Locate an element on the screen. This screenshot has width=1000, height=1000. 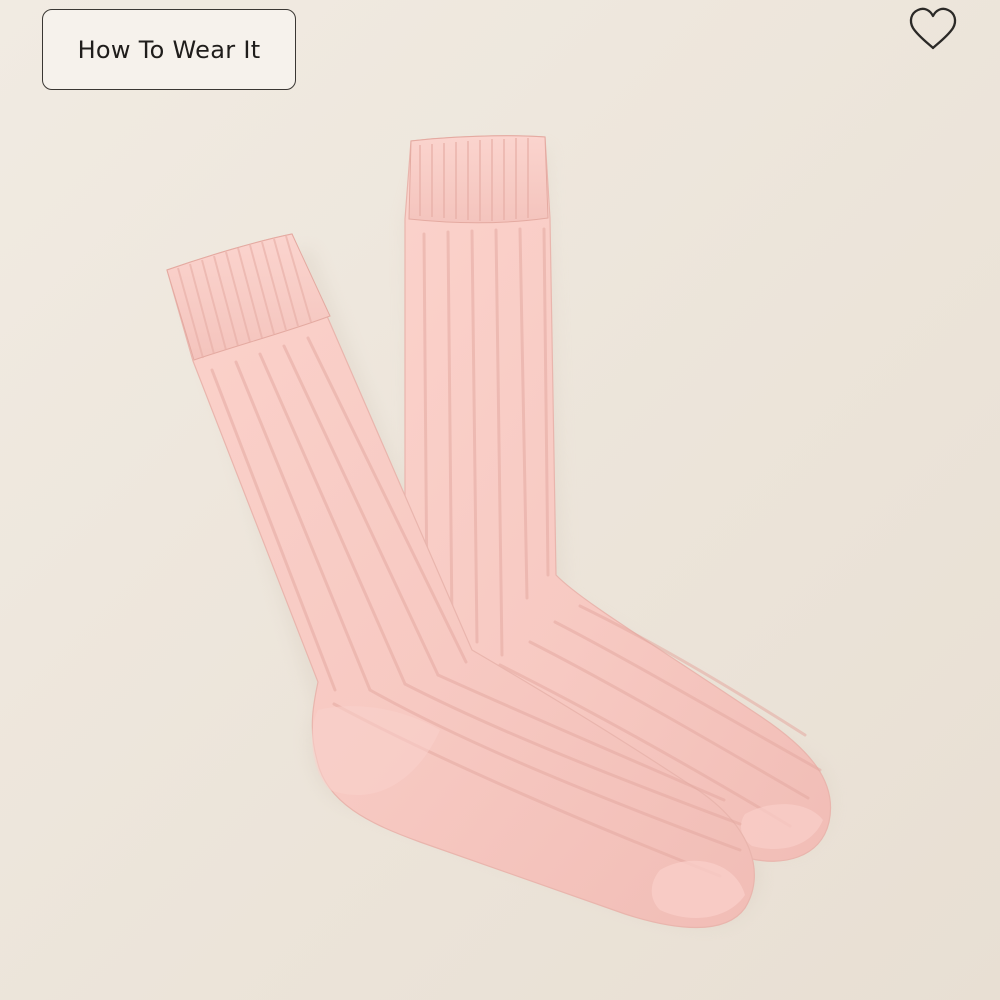
how-to-wear-it-button: How To Wear It is located at coordinates (169, 49).